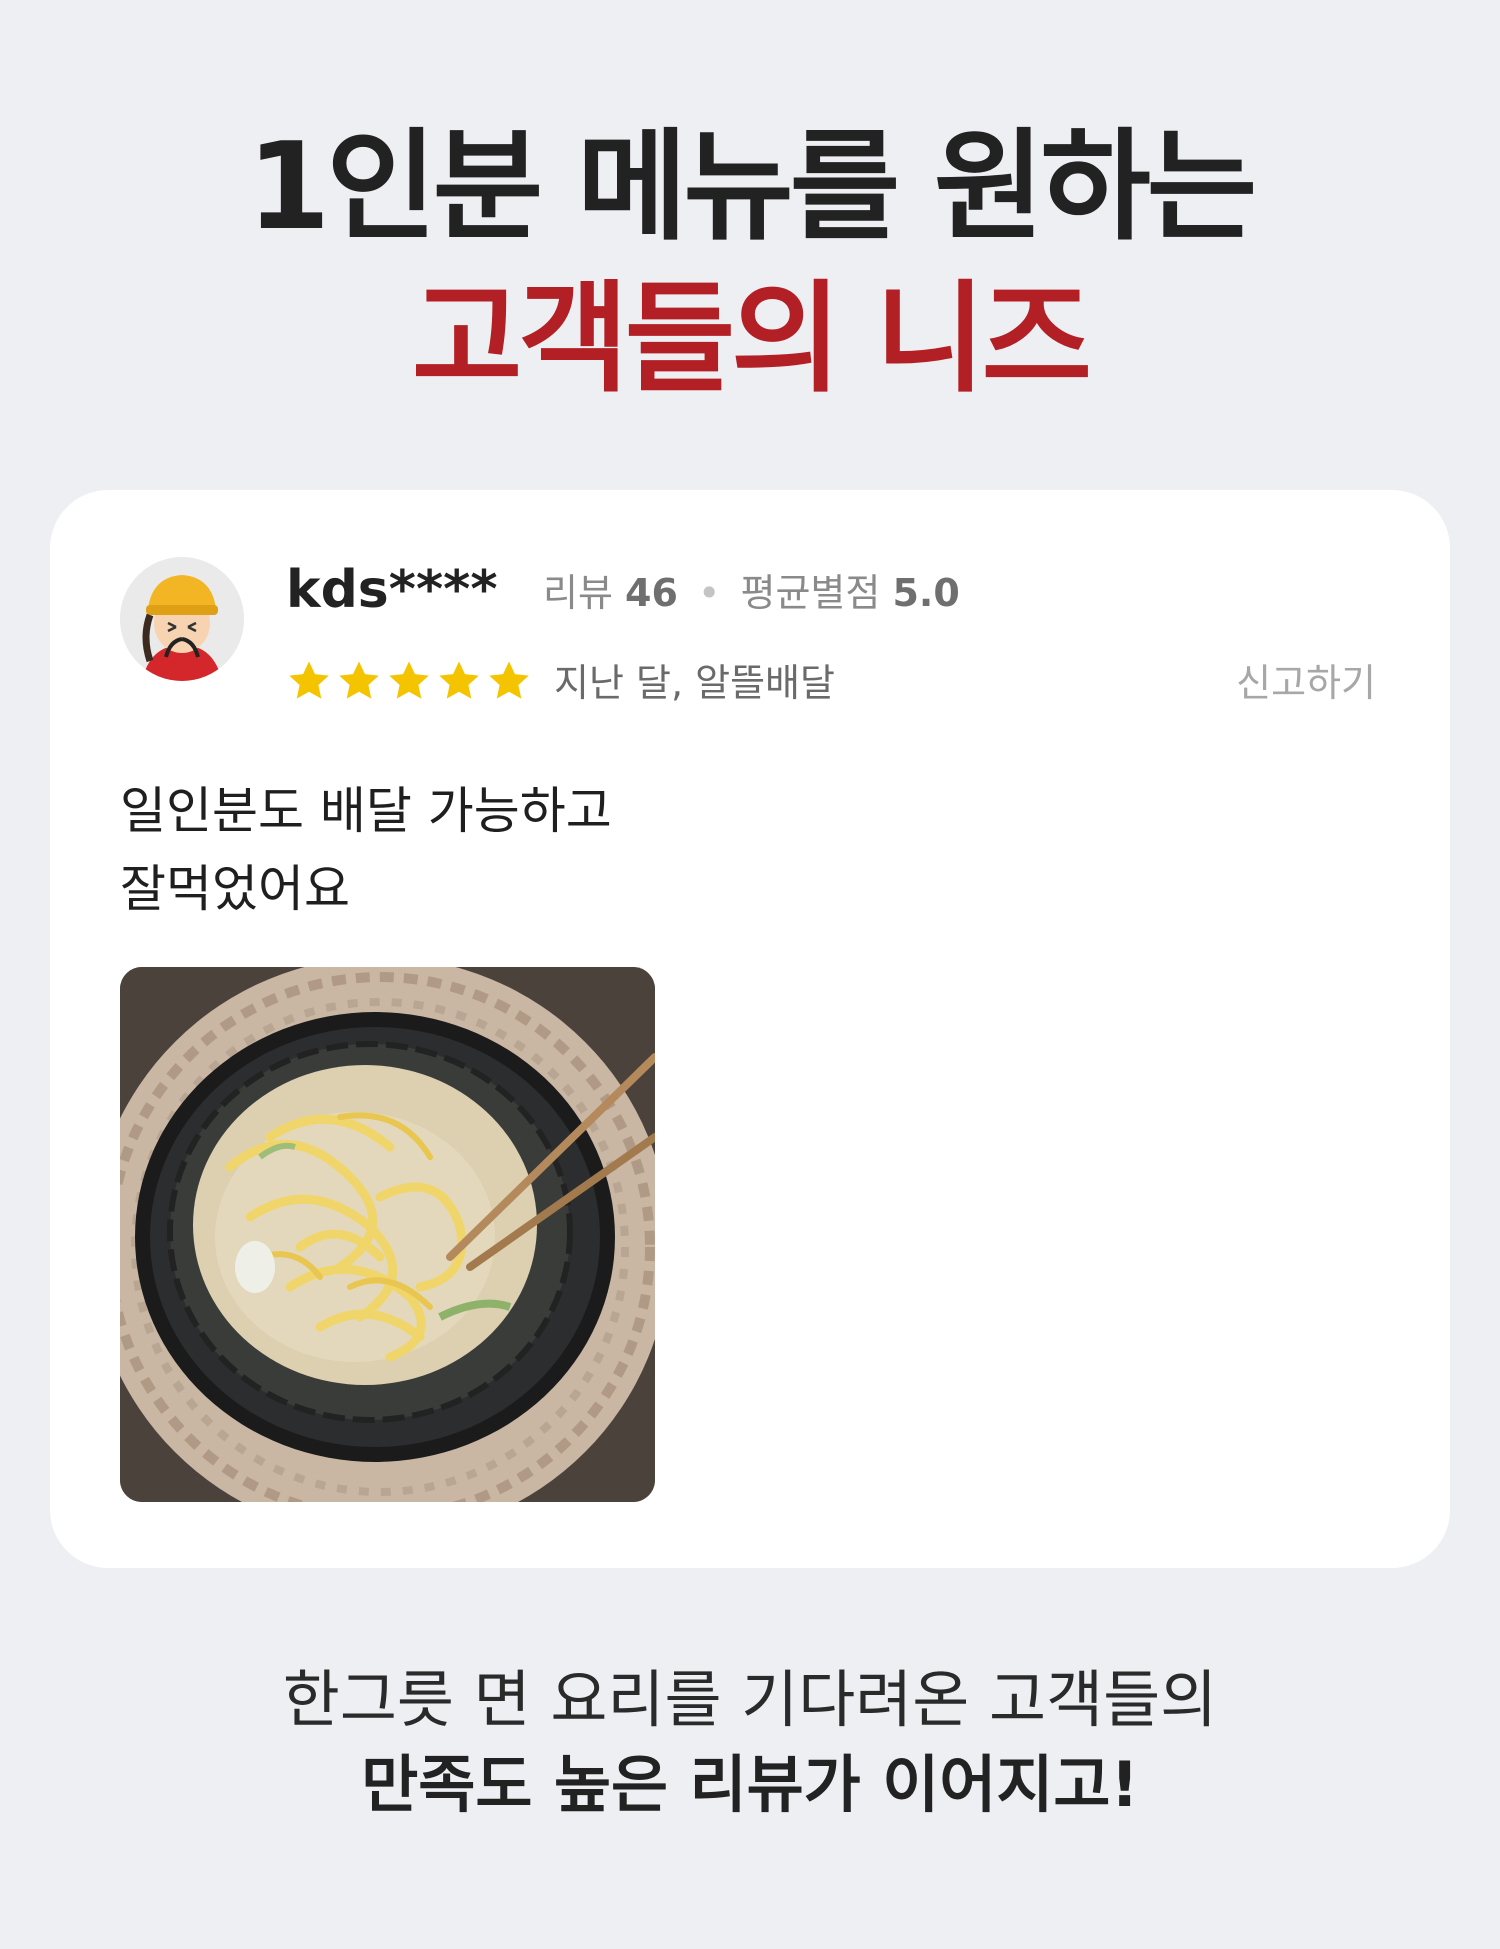 The width and height of the screenshot is (1500, 1949). I want to click on footer-line-2: 만족도 높은 리뷰가 이어지고!, so click(750, 1784).